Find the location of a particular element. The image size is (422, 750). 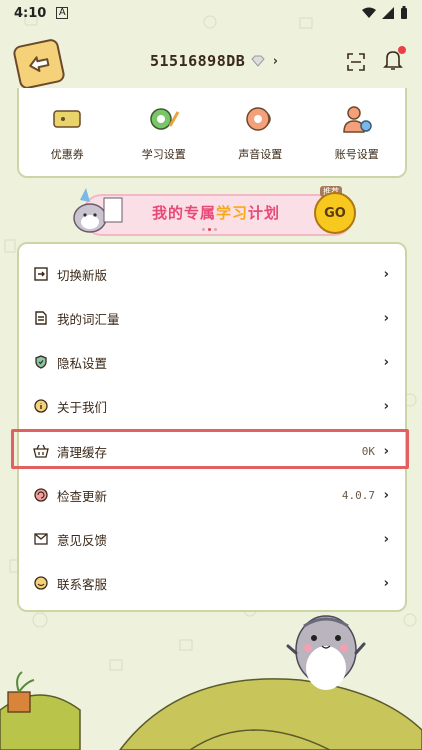

status-bar: 4:10 A is located at coordinates (211, 13).